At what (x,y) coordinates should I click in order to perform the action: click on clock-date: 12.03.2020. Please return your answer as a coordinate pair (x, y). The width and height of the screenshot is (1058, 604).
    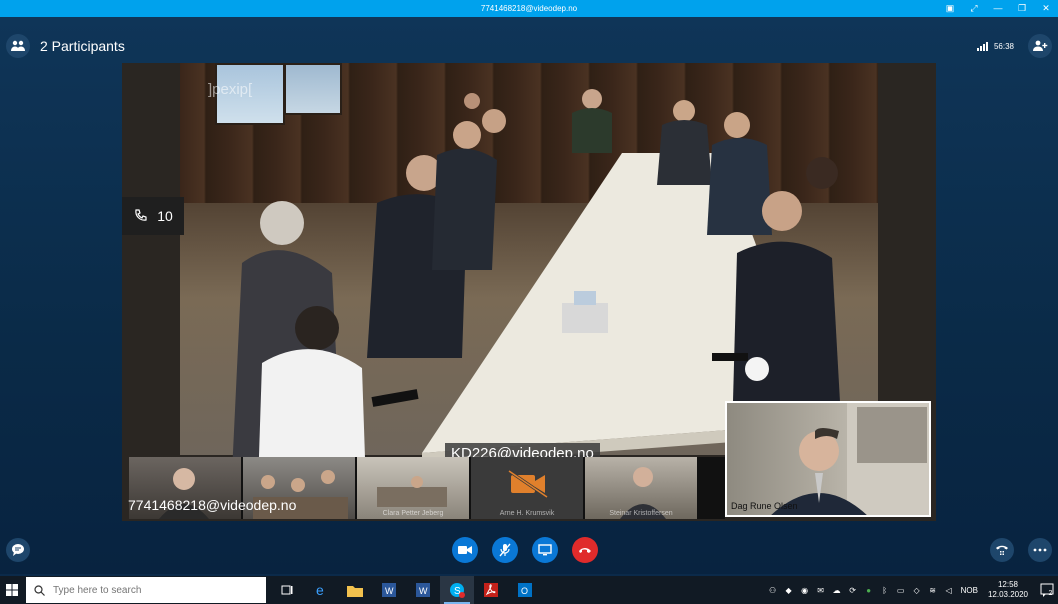
    Looking at the image, I should click on (1007, 594).